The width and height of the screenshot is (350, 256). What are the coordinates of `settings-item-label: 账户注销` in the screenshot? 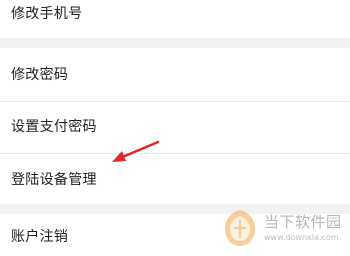 It's located at (40, 237).